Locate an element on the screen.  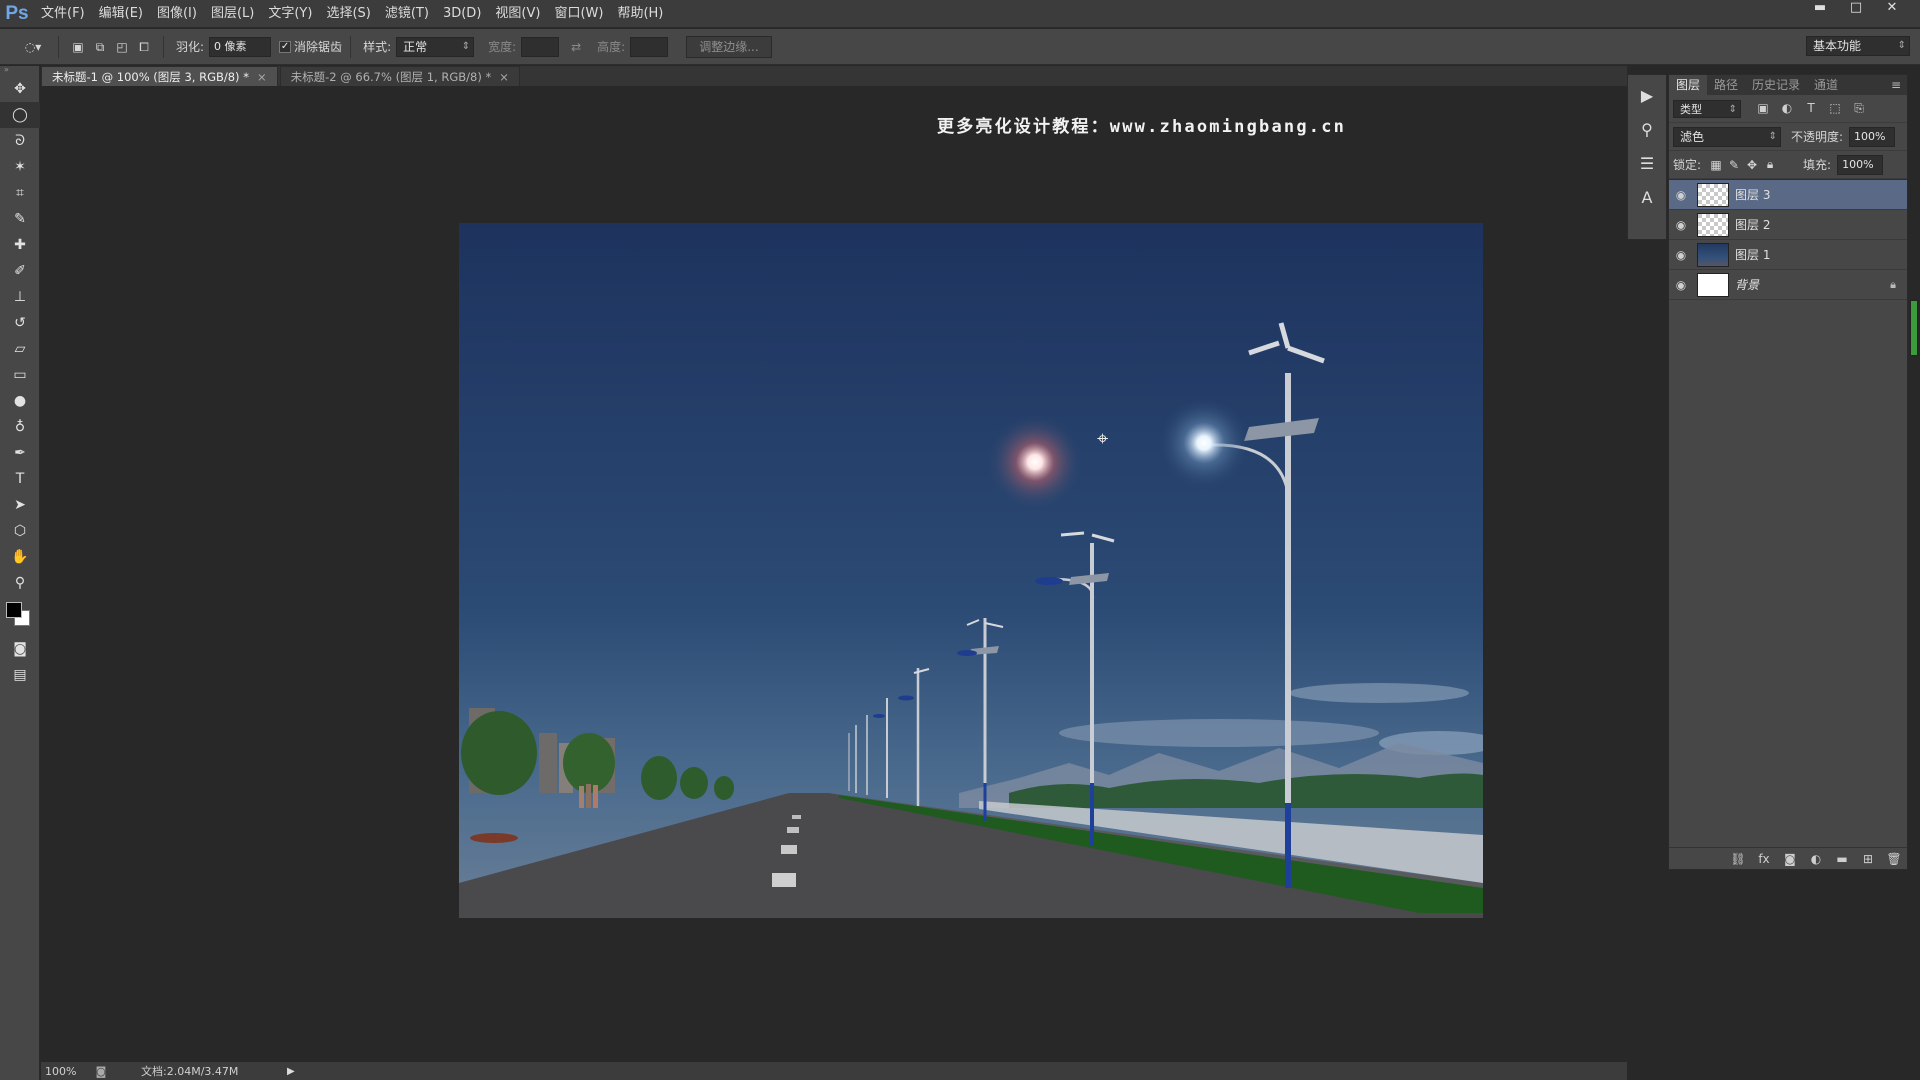
menu-filter: 滤镜(T) is located at coordinates (407, 14).